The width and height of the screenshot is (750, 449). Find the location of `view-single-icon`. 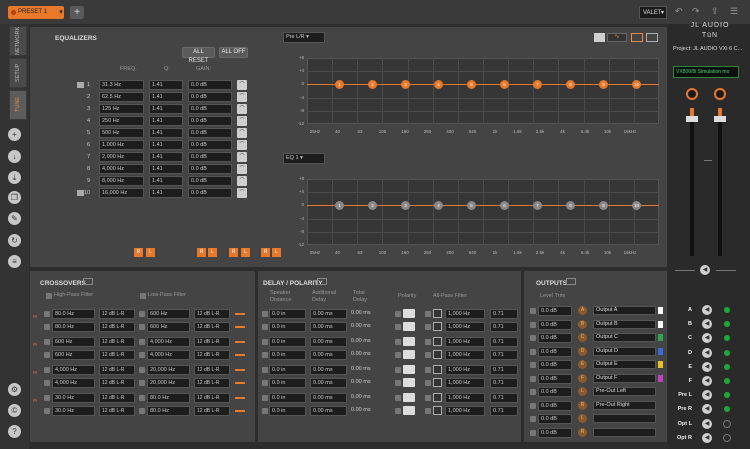

view-single-icon is located at coordinates (637, 37).